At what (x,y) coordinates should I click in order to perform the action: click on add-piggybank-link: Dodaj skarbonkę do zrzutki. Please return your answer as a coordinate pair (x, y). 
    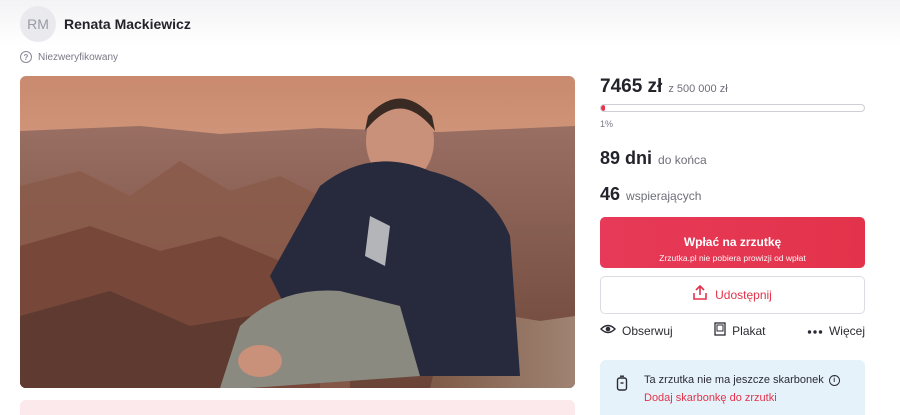
    Looking at the image, I should click on (710, 398).